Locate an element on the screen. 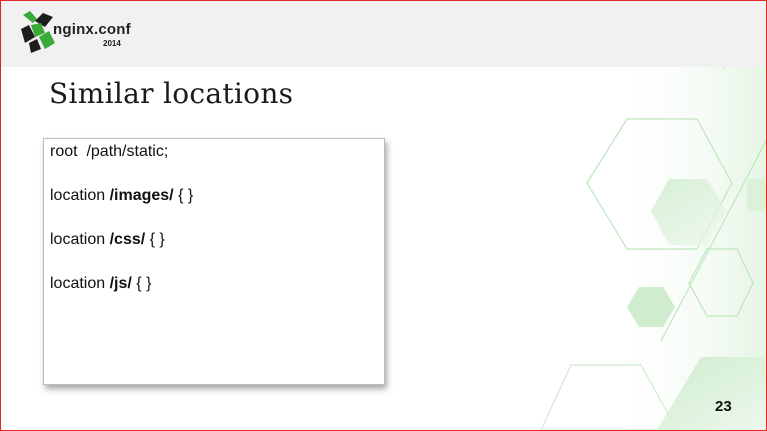  slide-title: Similar locations is located at coordinates (171, 93).